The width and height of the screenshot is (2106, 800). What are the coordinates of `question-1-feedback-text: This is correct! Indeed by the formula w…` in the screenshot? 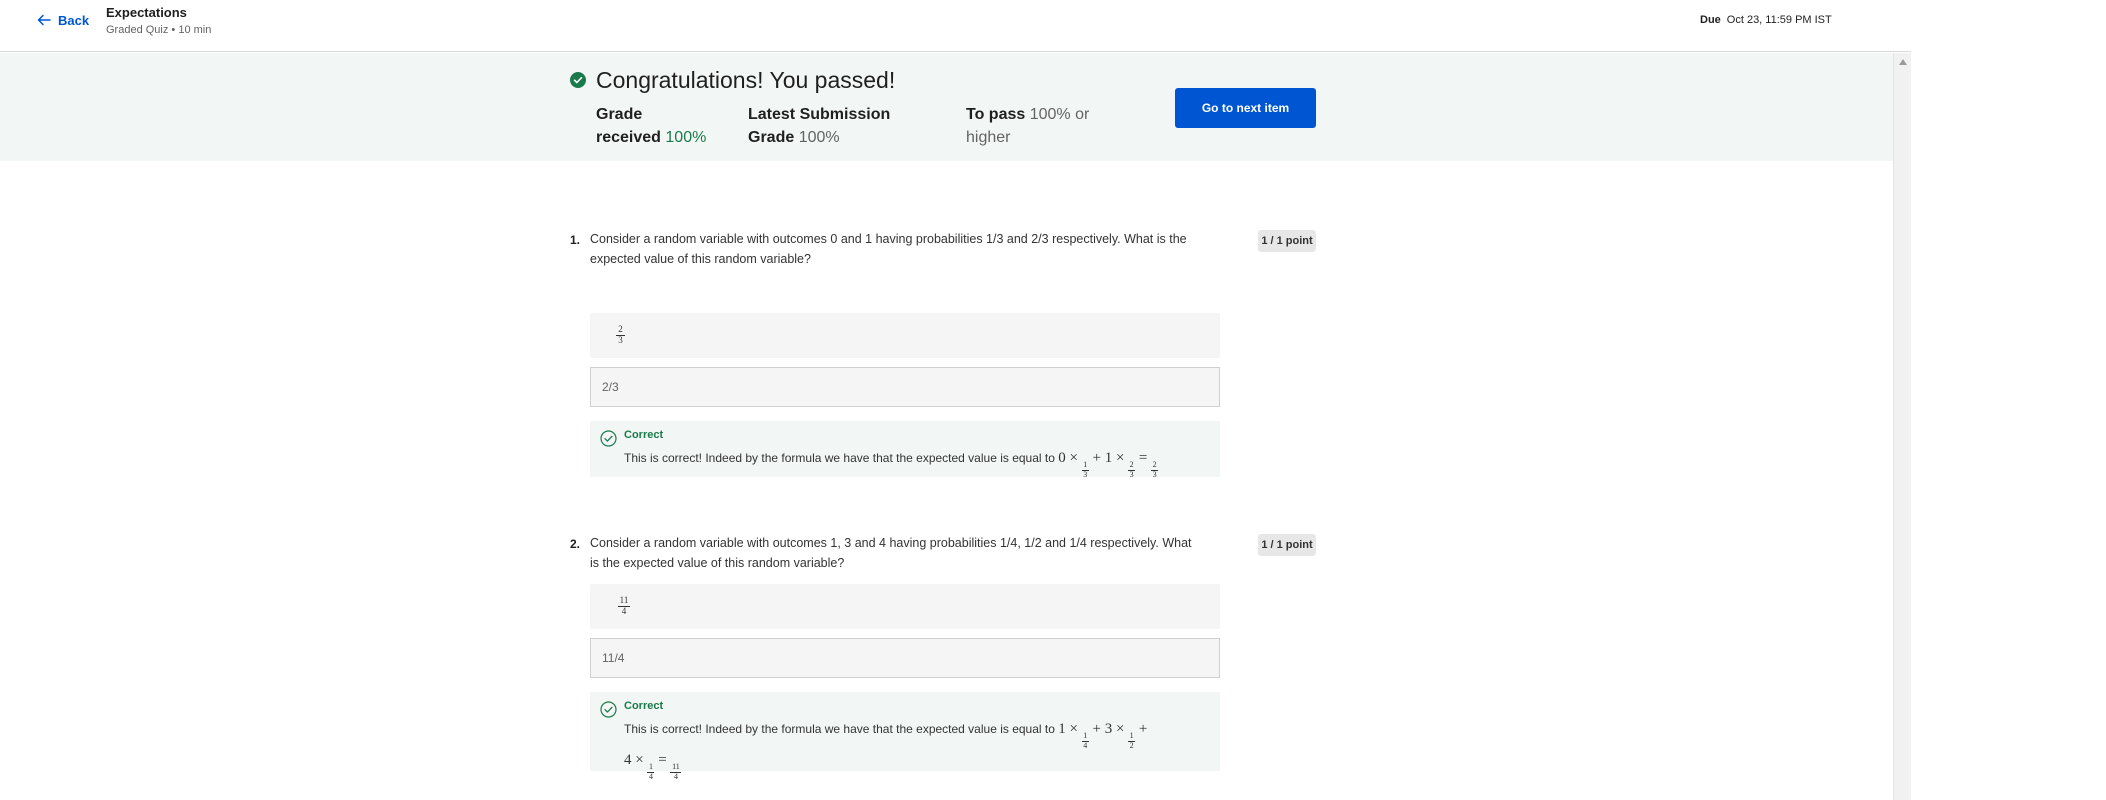 It's located at (891, 463).